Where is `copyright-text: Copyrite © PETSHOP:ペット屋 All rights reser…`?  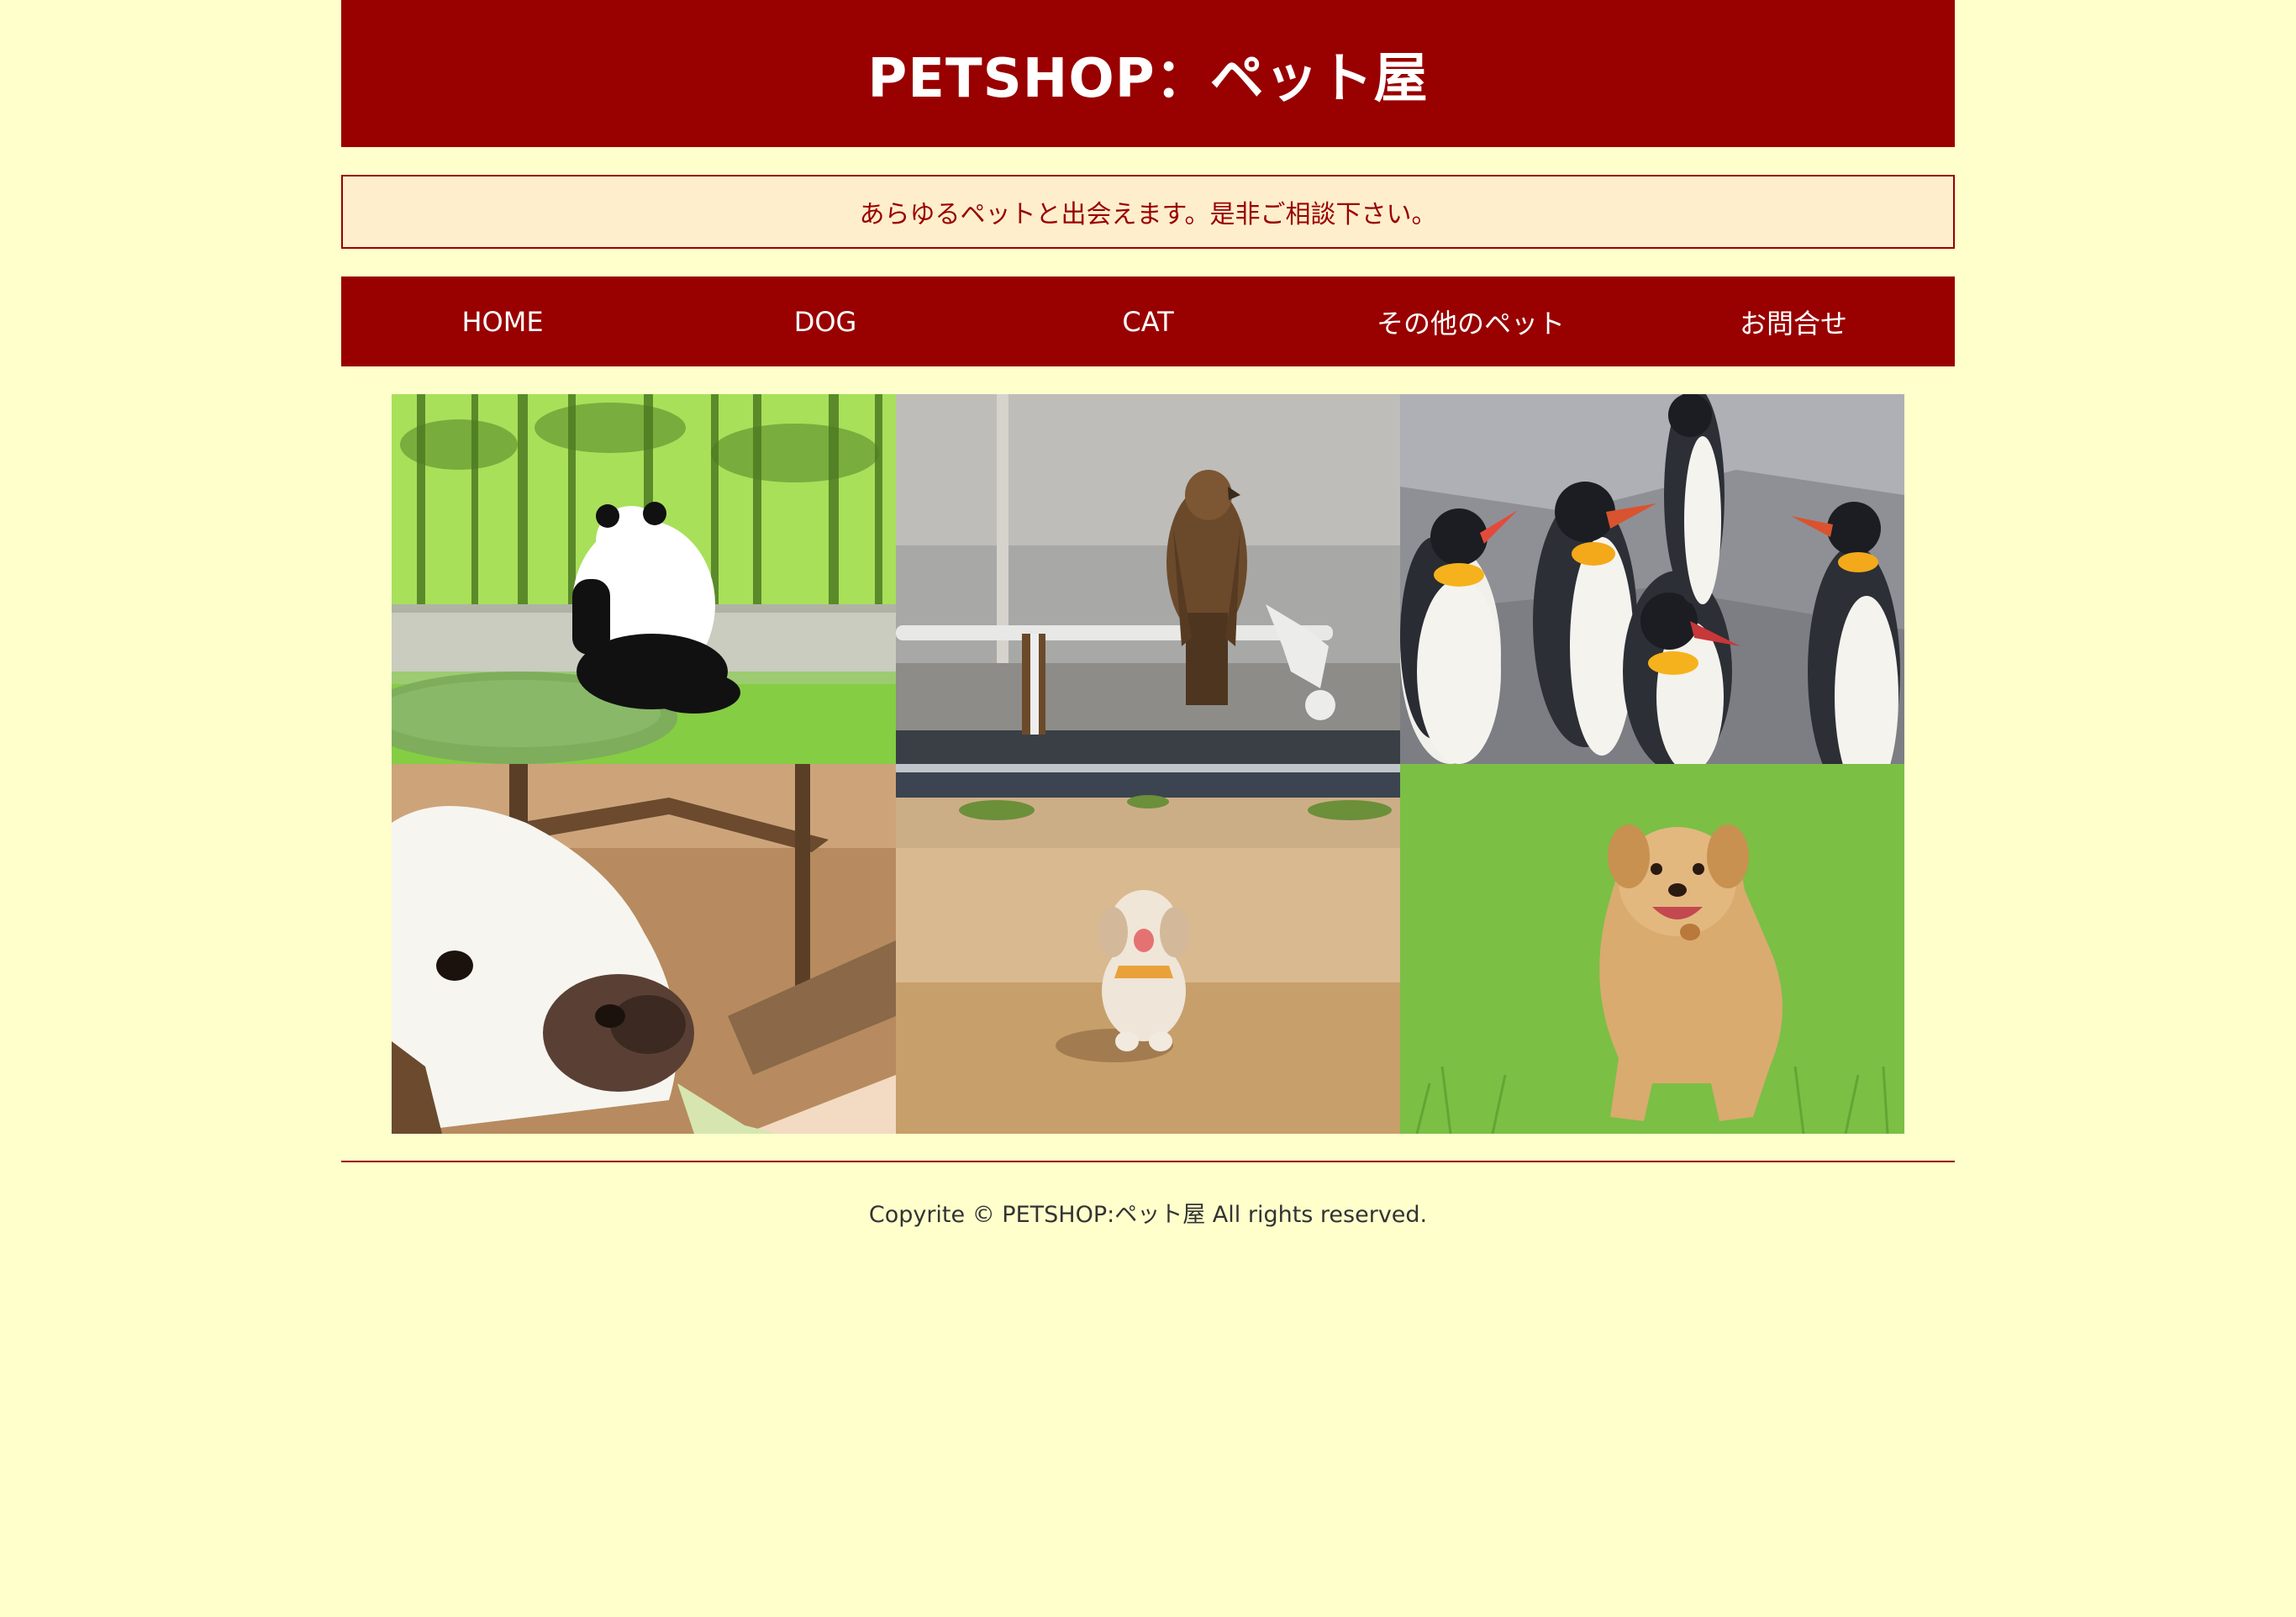
copyright-text: Copyrite © PETSHOP:ペット屋 All rights reser… is located at coordinates (1148, 1215).